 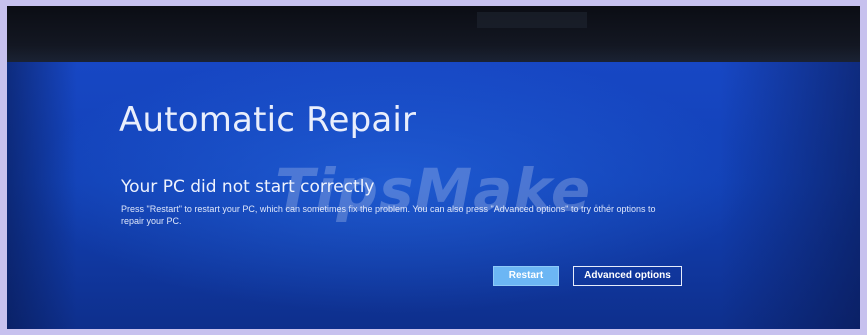 I want to click on bezel-glare, so click(x=532, y=20).